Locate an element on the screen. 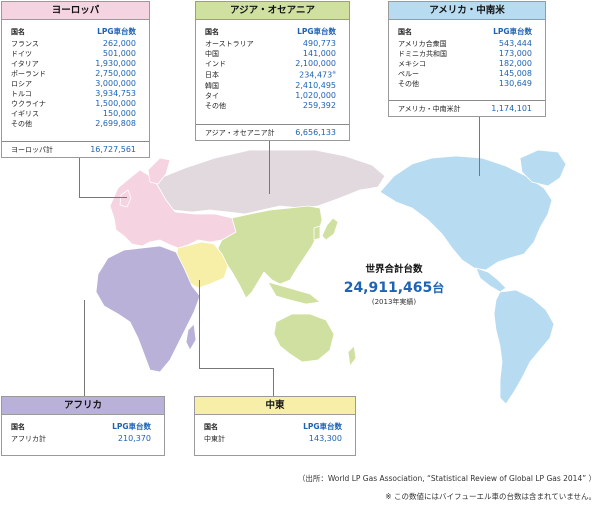 The width and height of the screenshot is (604, 511). africa-total-value: 210,370 is located at coordinates (134, 438).